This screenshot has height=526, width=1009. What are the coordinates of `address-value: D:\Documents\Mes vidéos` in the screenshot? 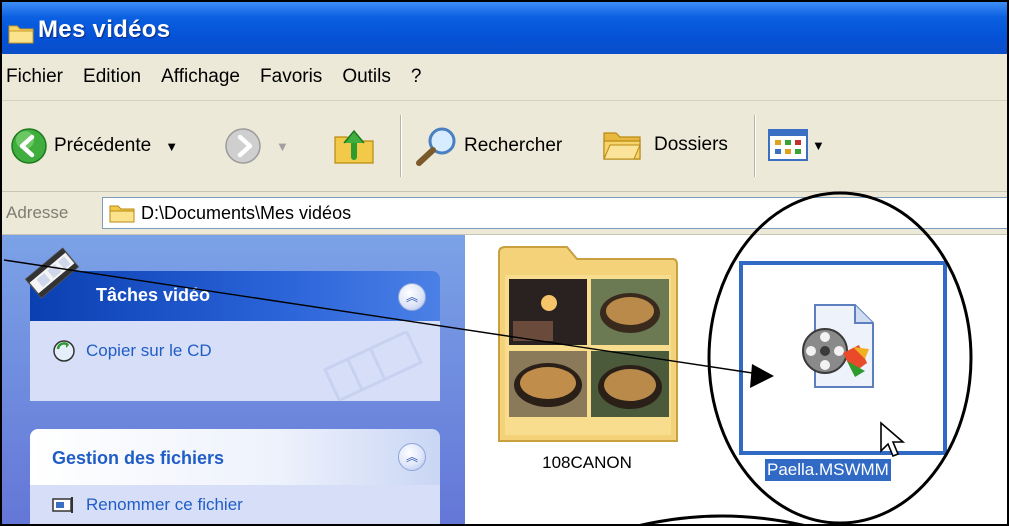 It's located at (246, 212).